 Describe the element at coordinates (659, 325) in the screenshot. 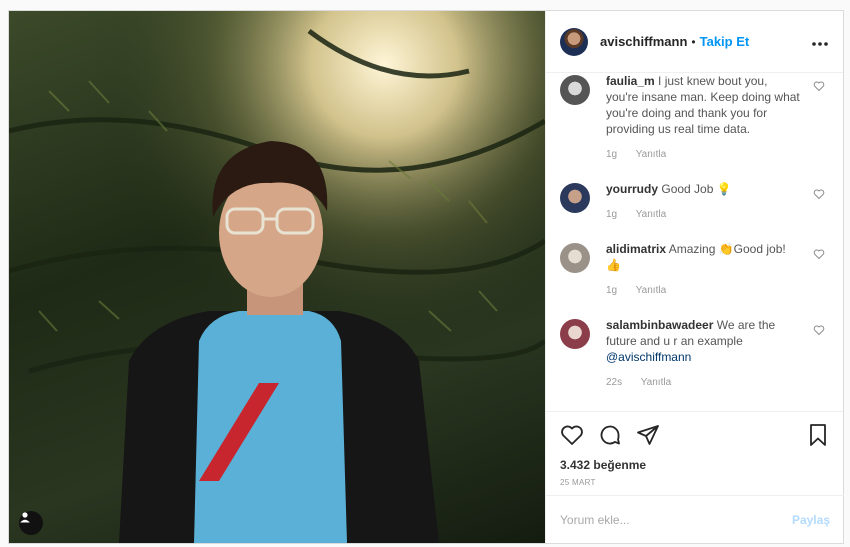

I see `commenter-username: salambinbawadeer` at that location.